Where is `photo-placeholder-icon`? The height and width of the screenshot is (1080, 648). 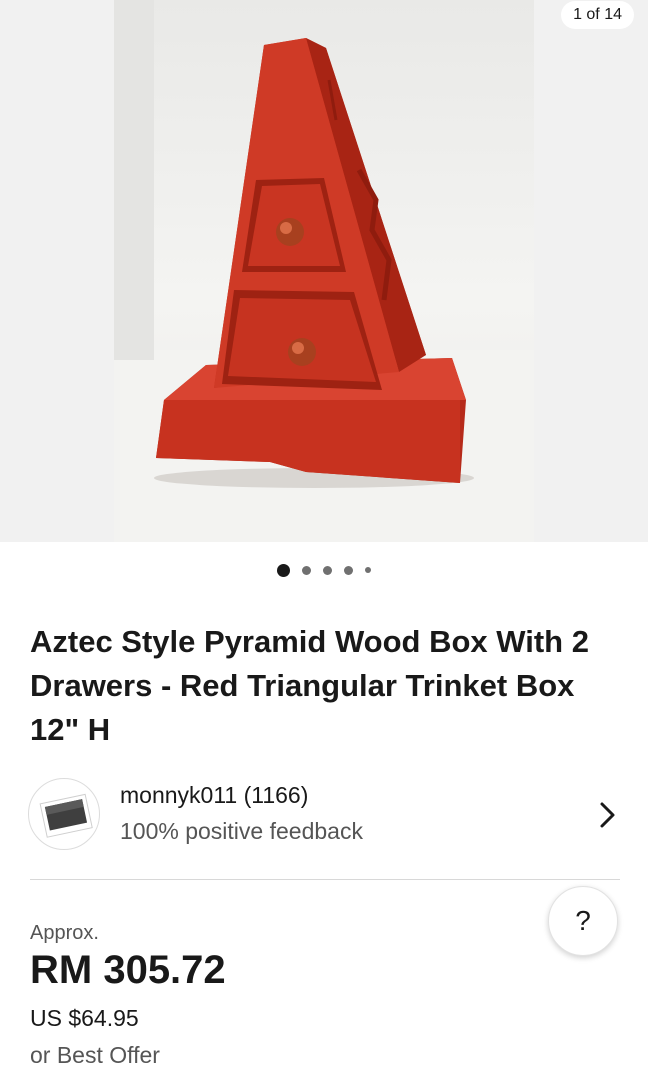
photo-placeholder-icon is located at coordinates (66, 815).